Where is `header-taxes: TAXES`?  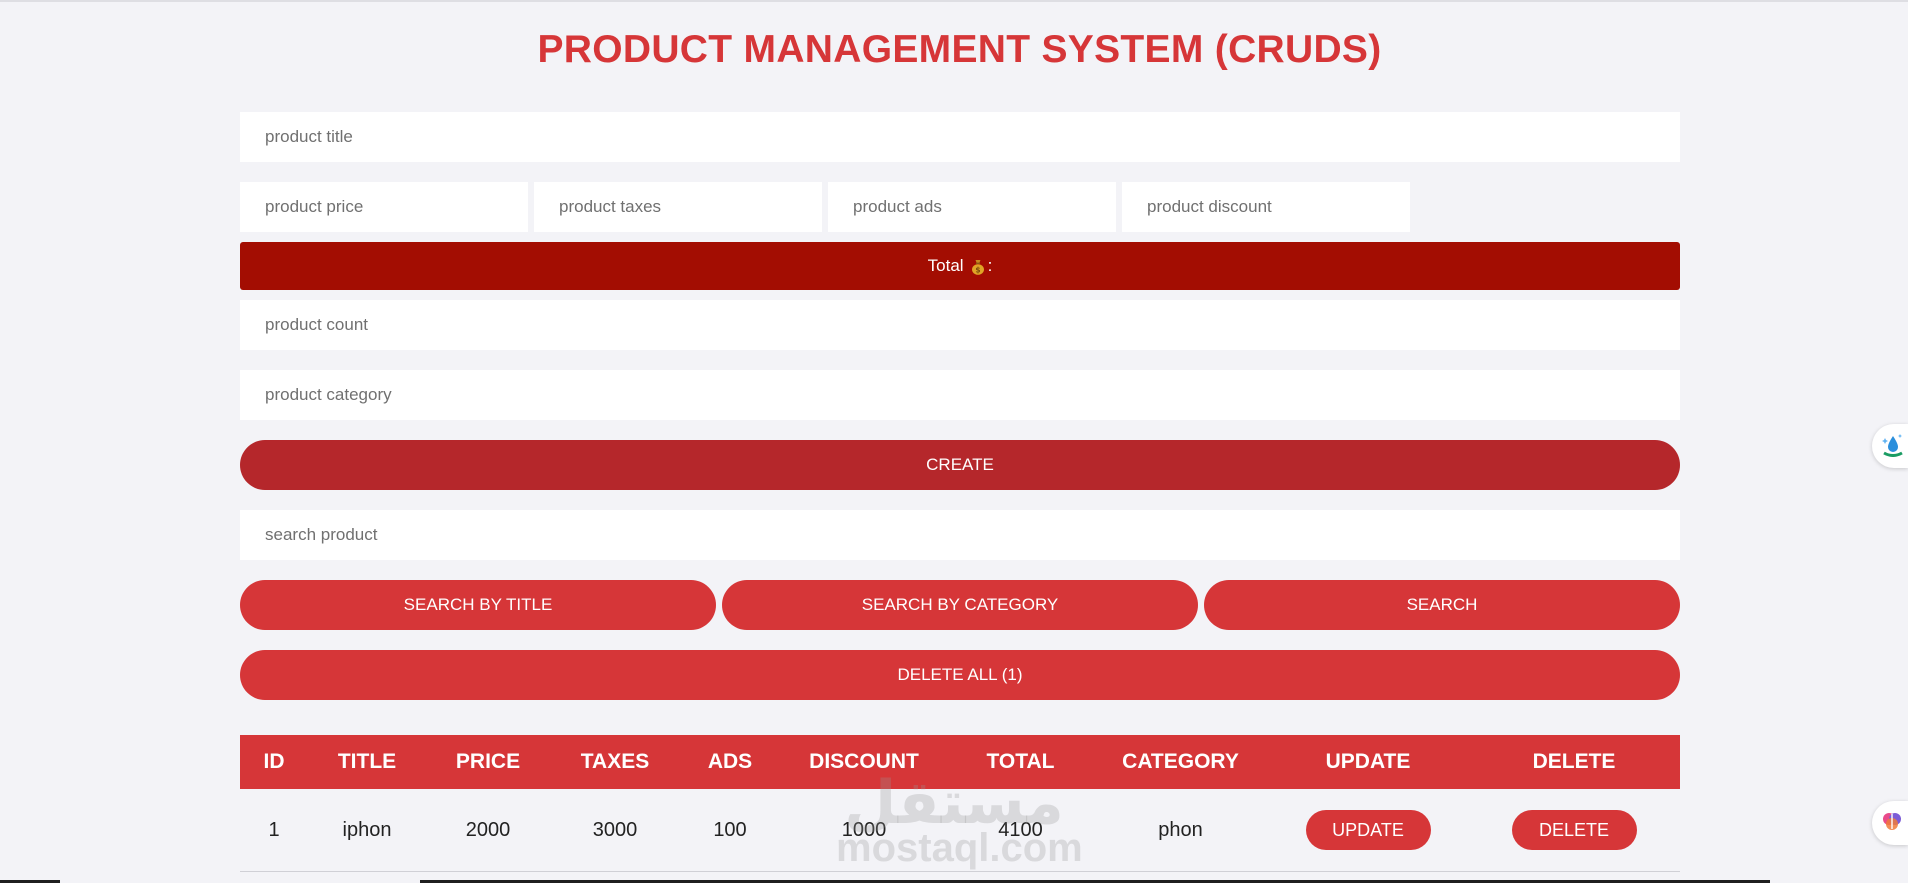 header-taxes: TAXES is located at coordinates (615, 761).